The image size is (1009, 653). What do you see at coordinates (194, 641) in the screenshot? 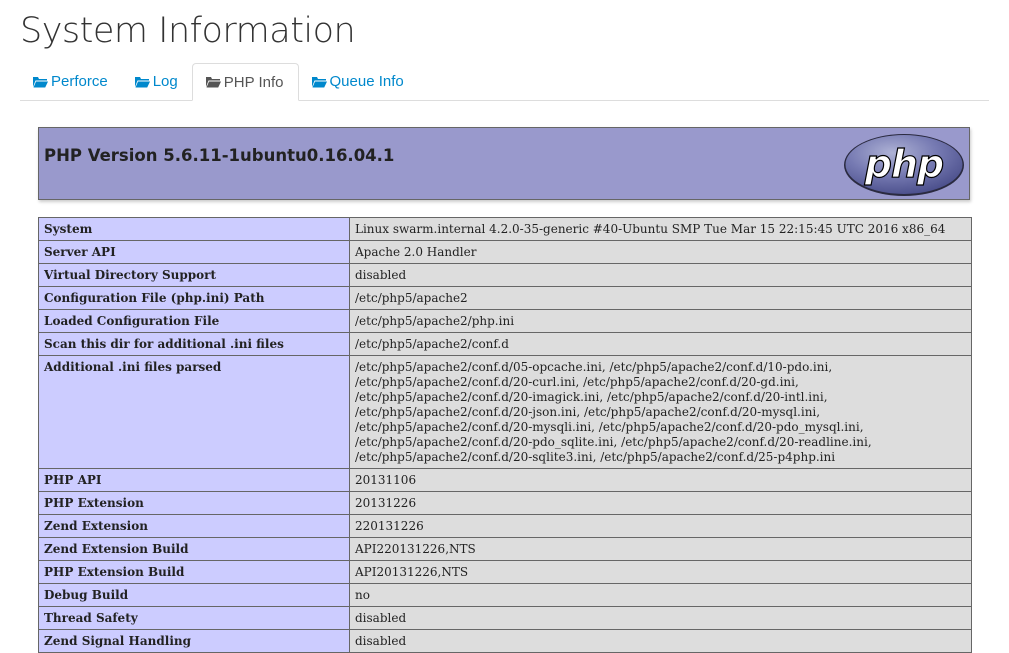
I see `info-key: Zend Signal Handling` at bounding box center [194, 641].